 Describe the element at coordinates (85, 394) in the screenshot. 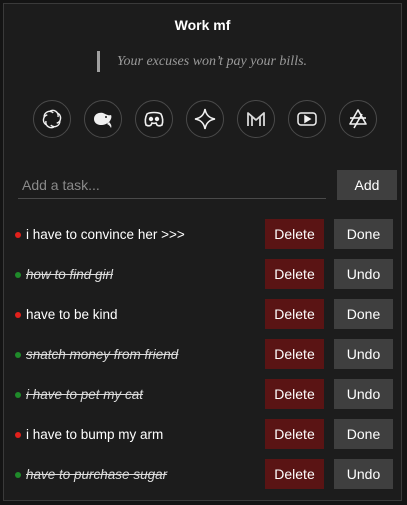

I see `task-text: i have to pet my cat` at that location.